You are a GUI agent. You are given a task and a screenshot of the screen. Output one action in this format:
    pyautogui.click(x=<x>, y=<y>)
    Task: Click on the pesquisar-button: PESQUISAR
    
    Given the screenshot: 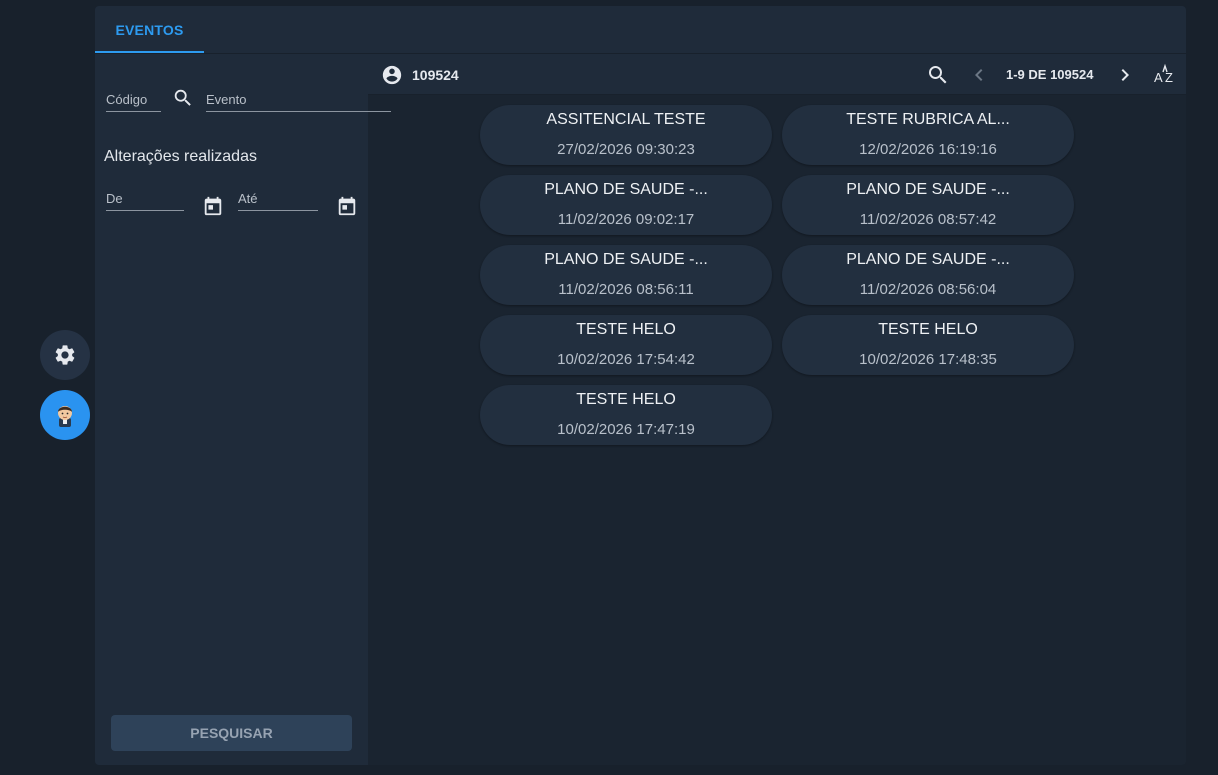 What is the action you would take?
    pyautogui.click(x=231, y=733)
    